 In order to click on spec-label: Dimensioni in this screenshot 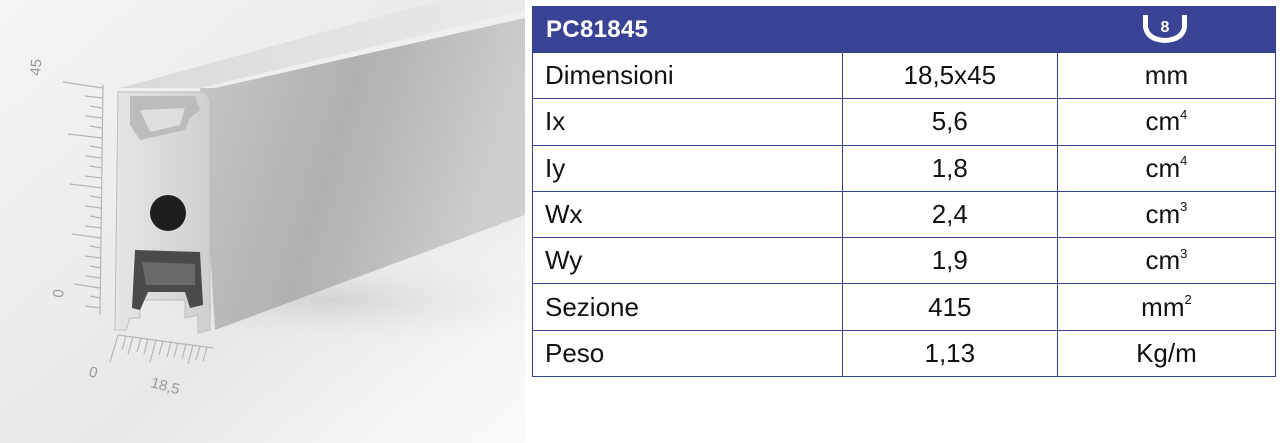, I will do `click(687, 75)`.